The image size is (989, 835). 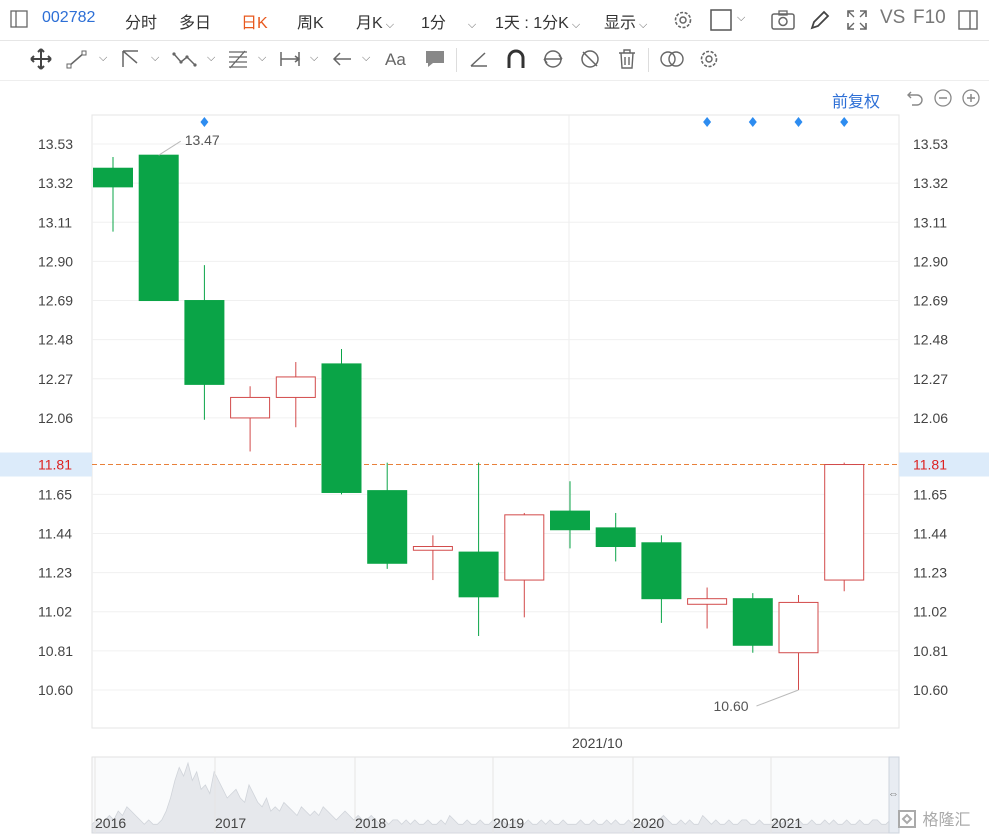 I want to click on y-tick-label-left: 13.32, so click(x=55, y=183).